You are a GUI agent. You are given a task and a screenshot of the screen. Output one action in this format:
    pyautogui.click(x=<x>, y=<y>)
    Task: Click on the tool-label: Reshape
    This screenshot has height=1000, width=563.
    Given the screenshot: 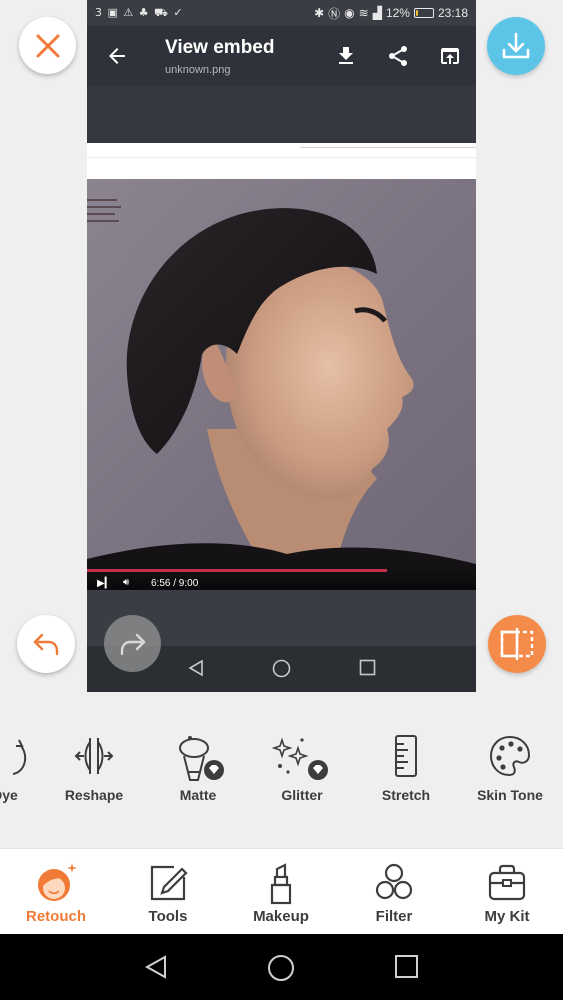 What is the action you would take?
    pyautogui.click(x=94, y=795)
    